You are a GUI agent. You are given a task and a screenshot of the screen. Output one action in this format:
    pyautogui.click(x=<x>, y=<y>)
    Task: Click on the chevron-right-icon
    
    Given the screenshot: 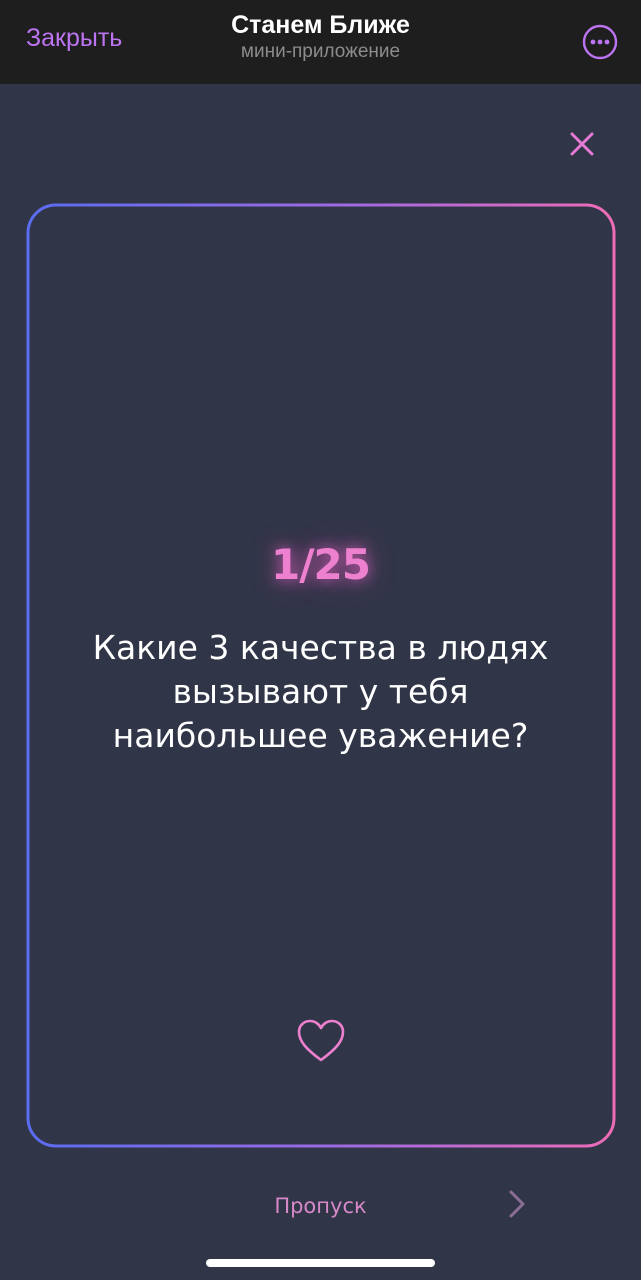 What is the action you would take?
    pyautogui.click(x=517, y=1204)
    